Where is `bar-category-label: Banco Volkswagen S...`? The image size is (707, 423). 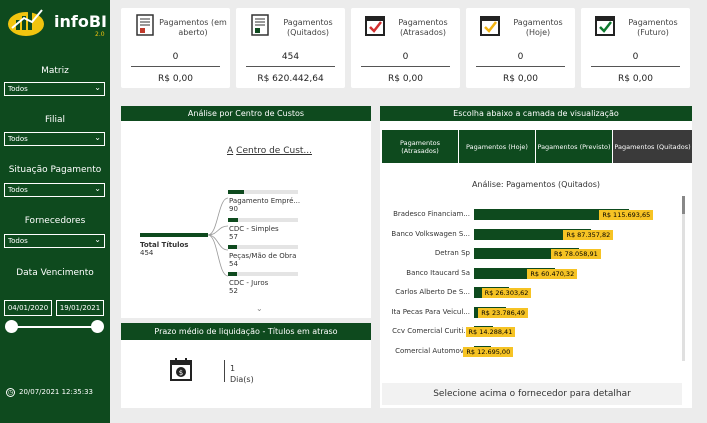
bar-category-label: Banco Volkswagen S... is located at coordinates (430, 233).